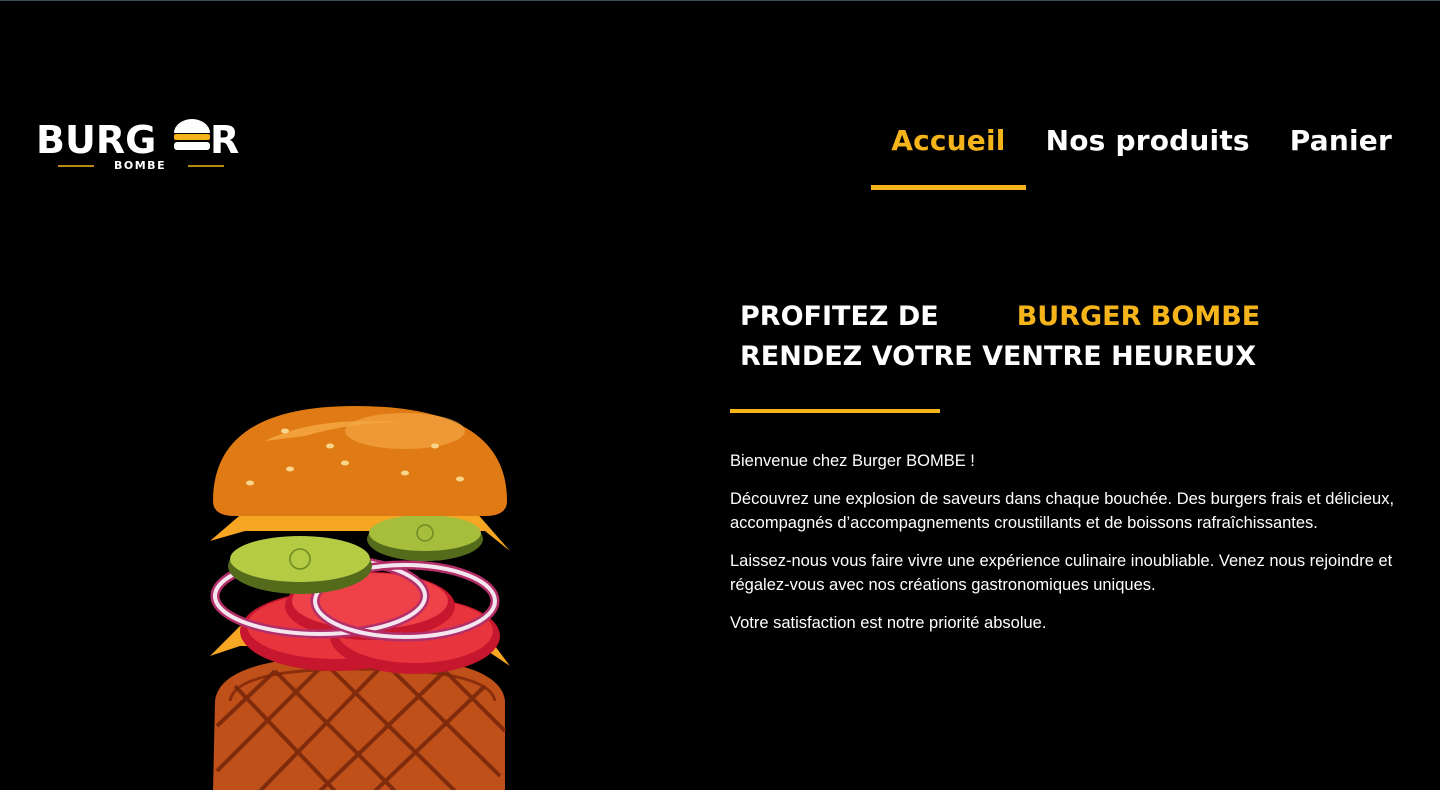 This screenshot has width=1440, height=790. I want to click on nav-item-label: Panier, so click(1340, 140).